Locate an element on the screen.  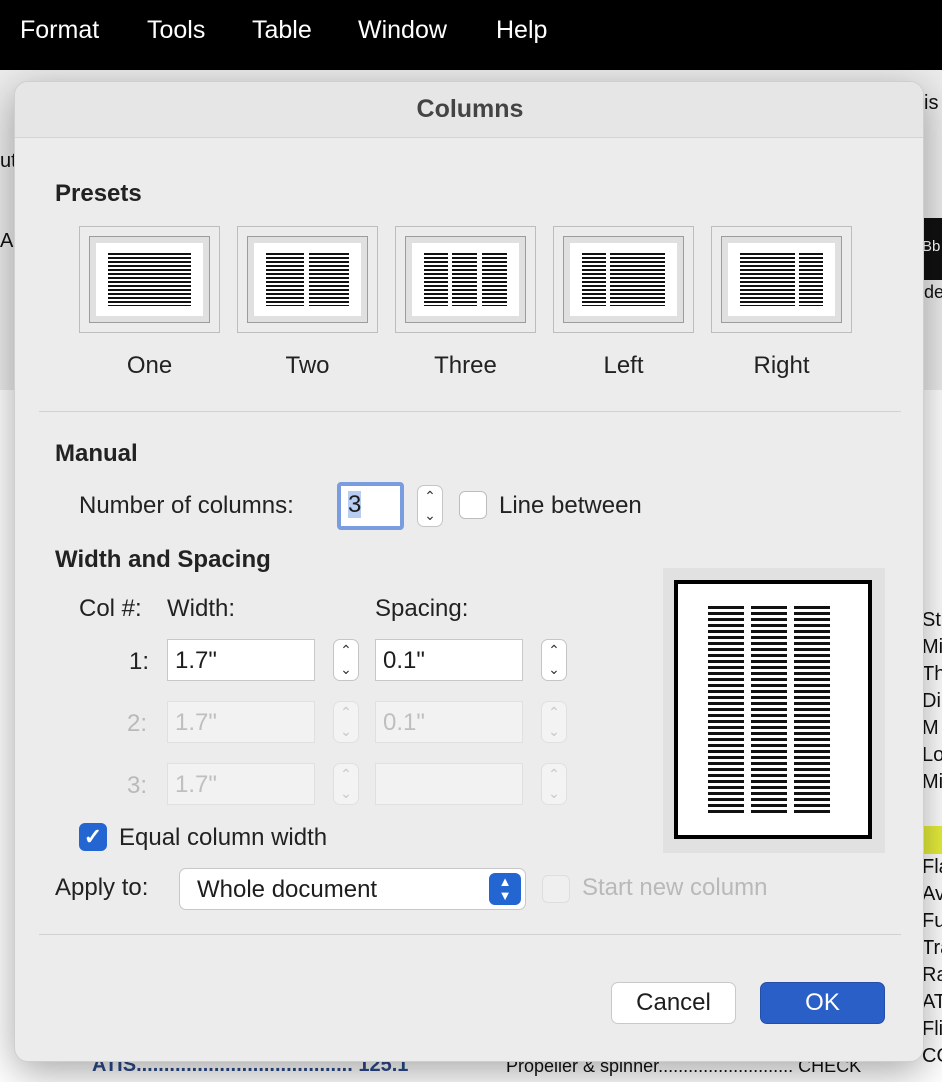
width-spacing-heading: Width and Spacing is located at coordinates (163, 559).